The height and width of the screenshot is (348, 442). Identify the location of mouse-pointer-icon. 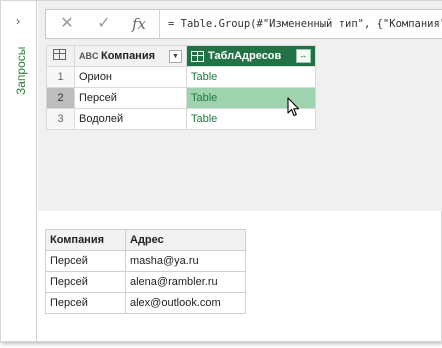
(293, 107).